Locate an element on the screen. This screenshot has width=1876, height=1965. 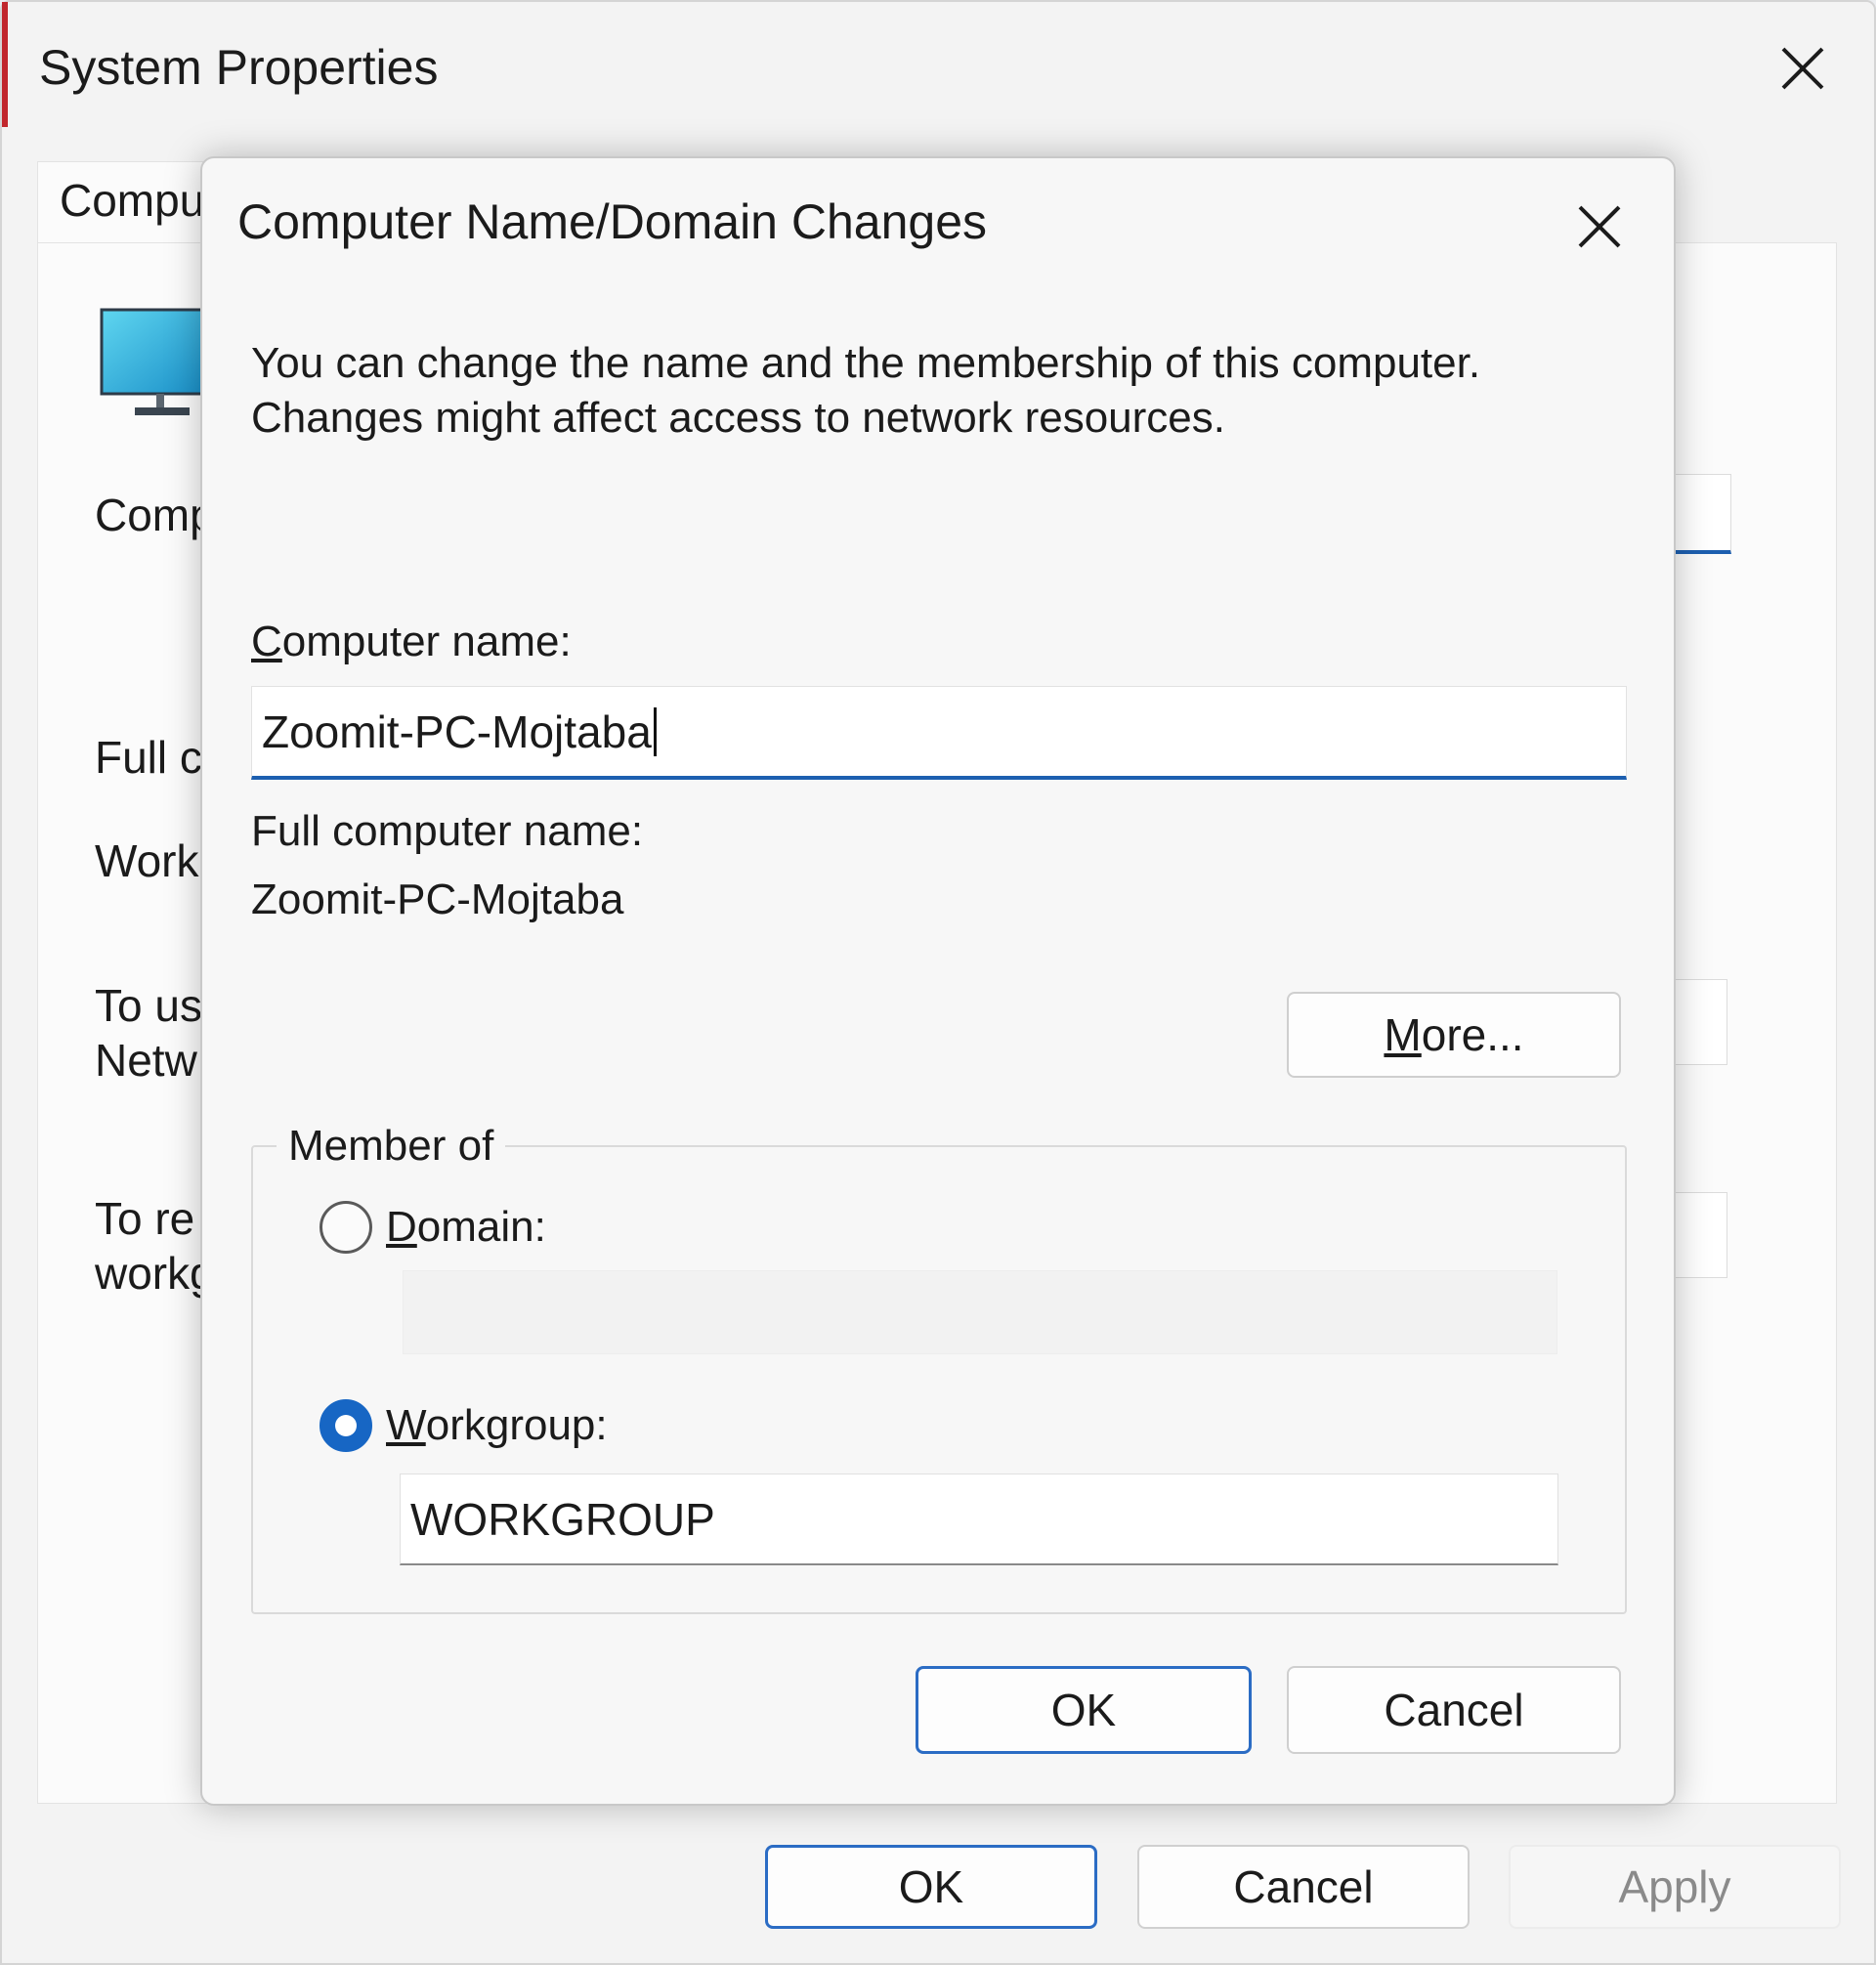
workgroup-label-text: orkgroup: is located at coordinates (516, 1425).